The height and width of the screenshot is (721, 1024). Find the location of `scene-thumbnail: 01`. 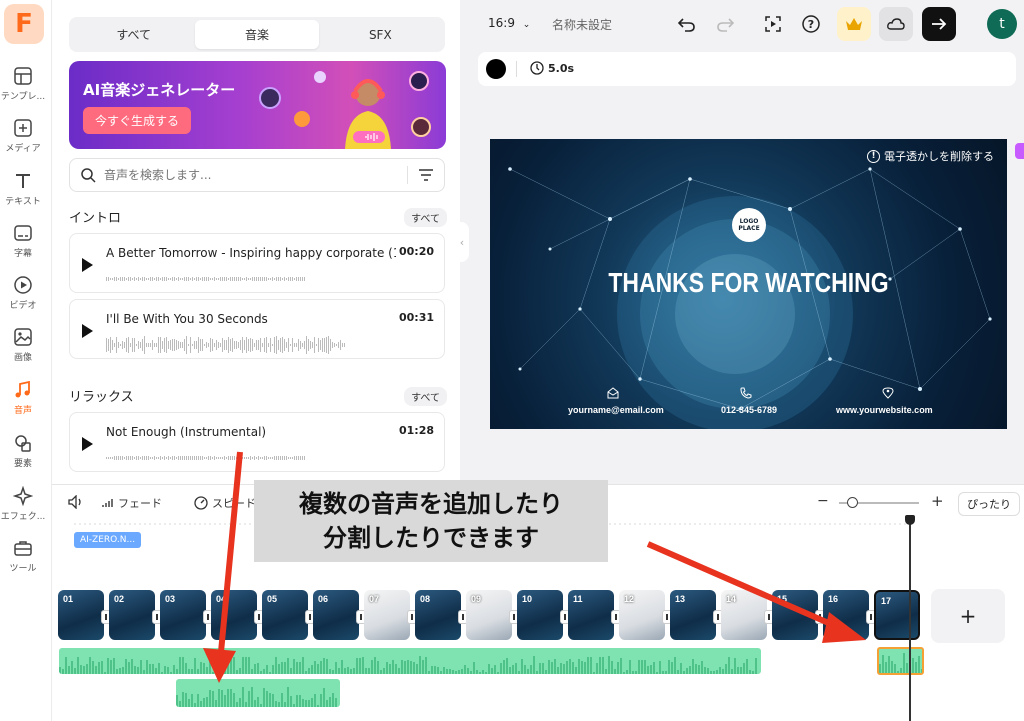

scene-thumbnail: 01 is located at coordinates (81, 615).